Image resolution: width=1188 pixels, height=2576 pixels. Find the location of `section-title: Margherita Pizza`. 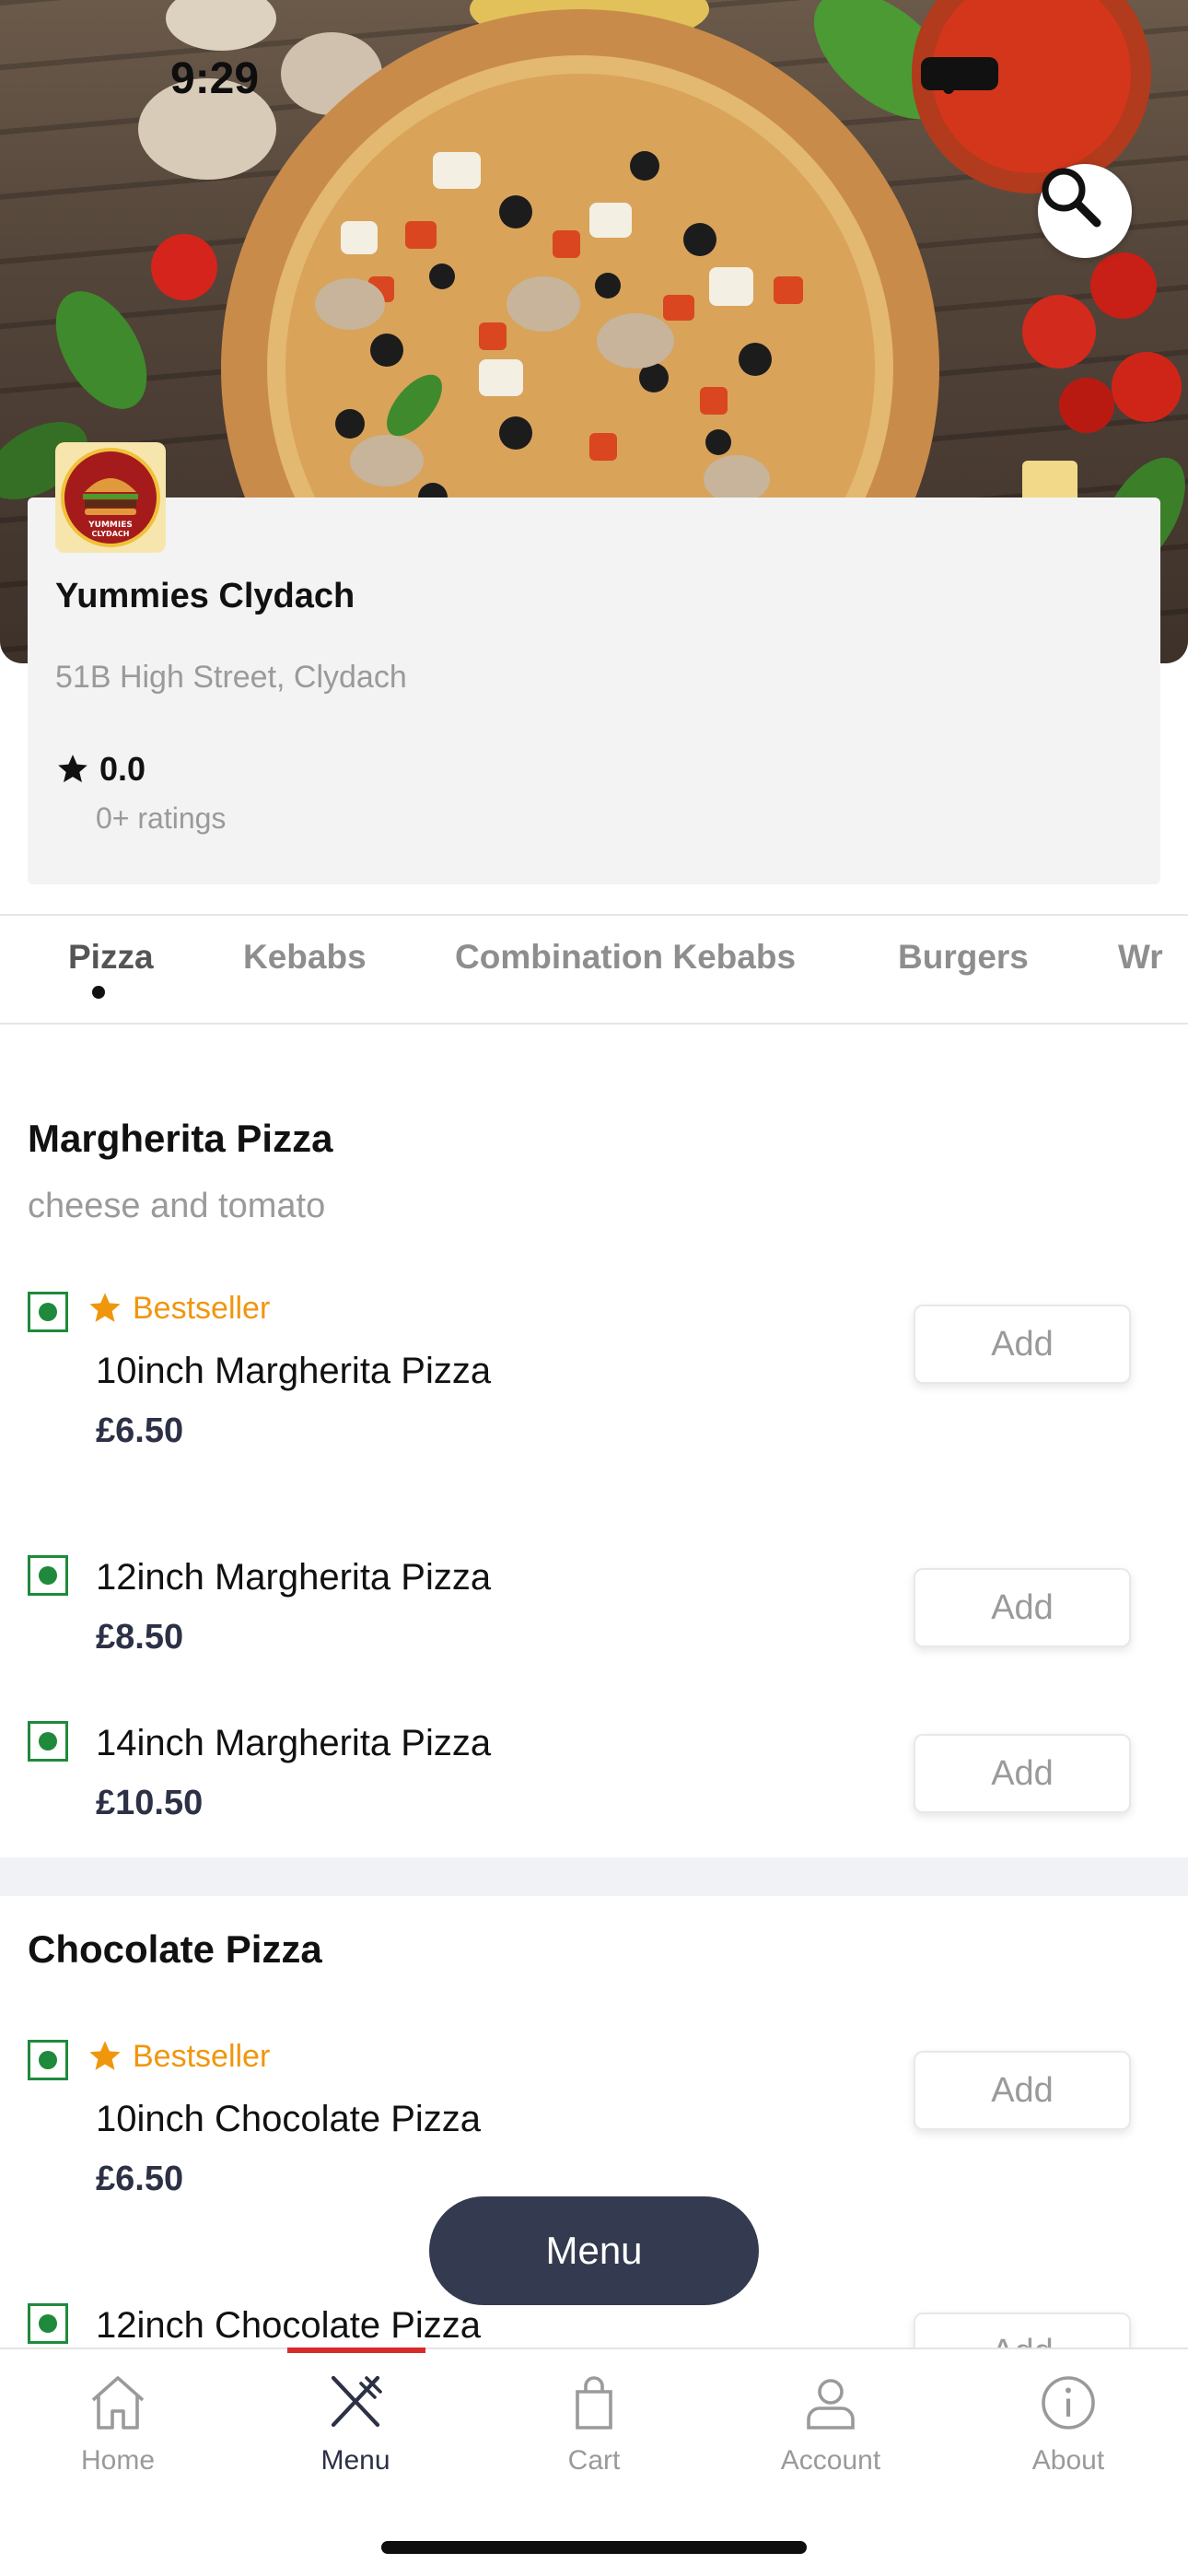

section-title: Margherita Pizza is located at coordinates (180, 1138).